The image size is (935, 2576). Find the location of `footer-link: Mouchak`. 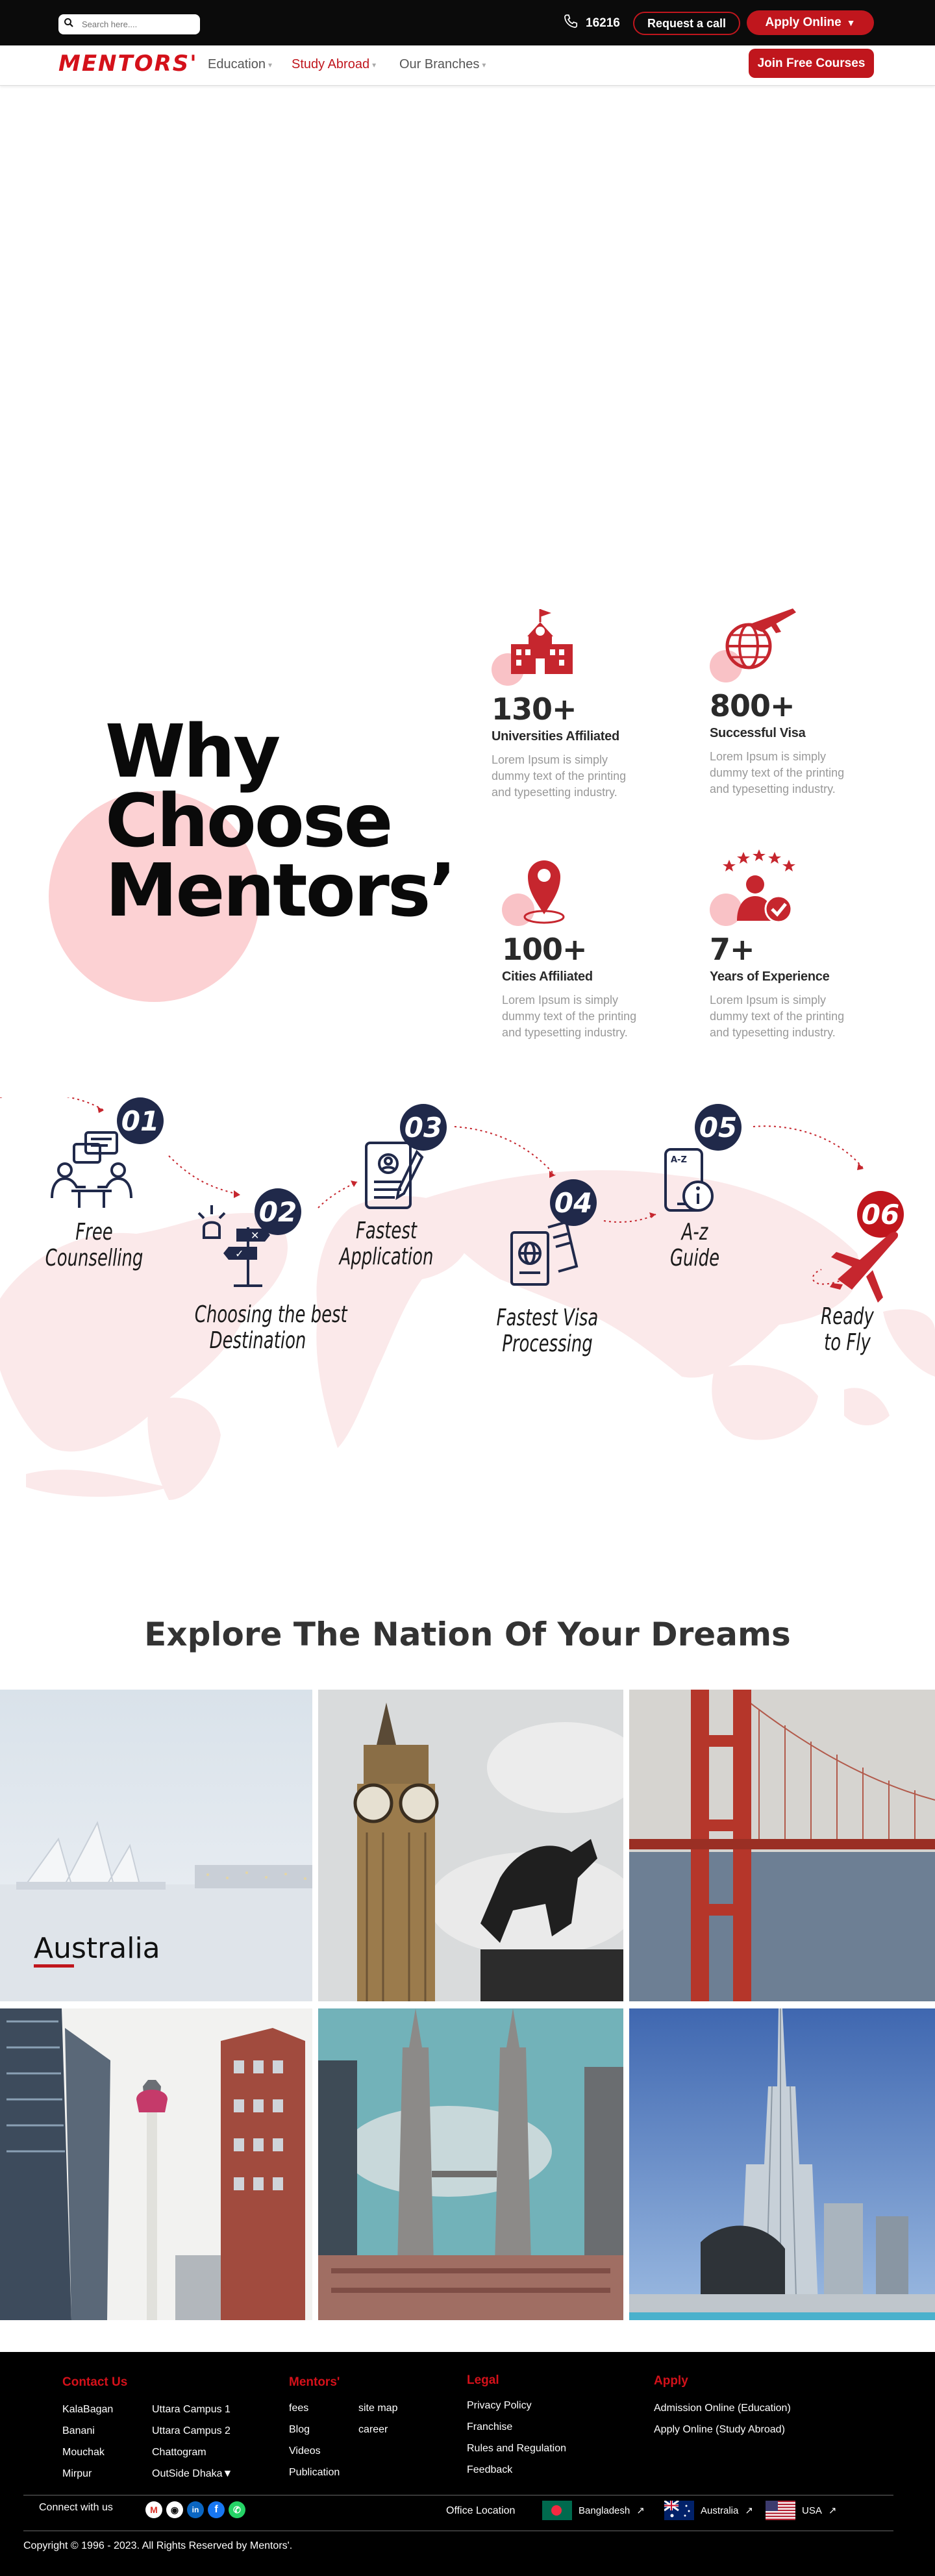

footer-link: Mouchak is located at coordinates (87, 2452).